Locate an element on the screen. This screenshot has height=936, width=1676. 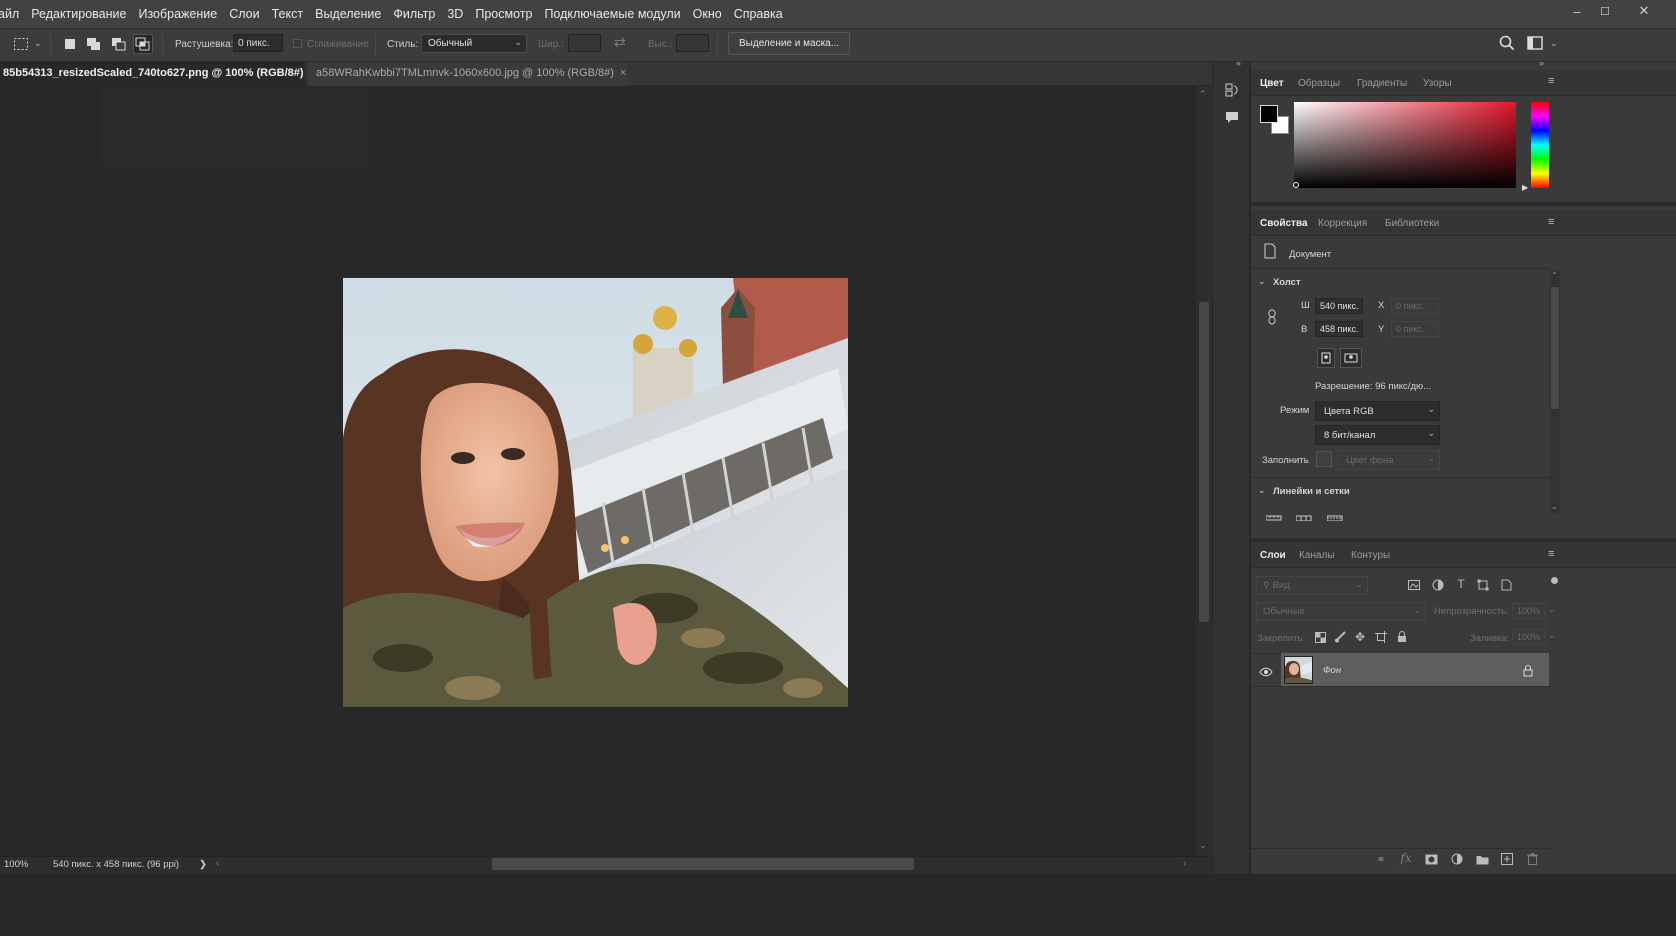
menu-file: айл is located at coordinates (12, 14).